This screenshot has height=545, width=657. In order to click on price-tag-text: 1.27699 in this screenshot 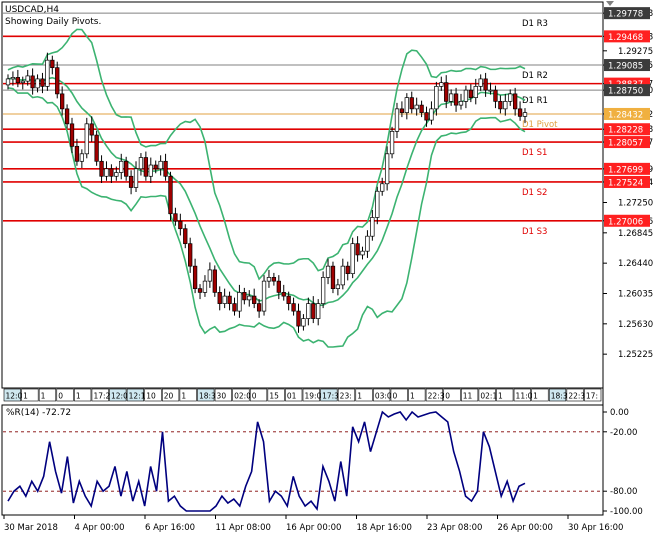, I will do `click(625, 170)`.